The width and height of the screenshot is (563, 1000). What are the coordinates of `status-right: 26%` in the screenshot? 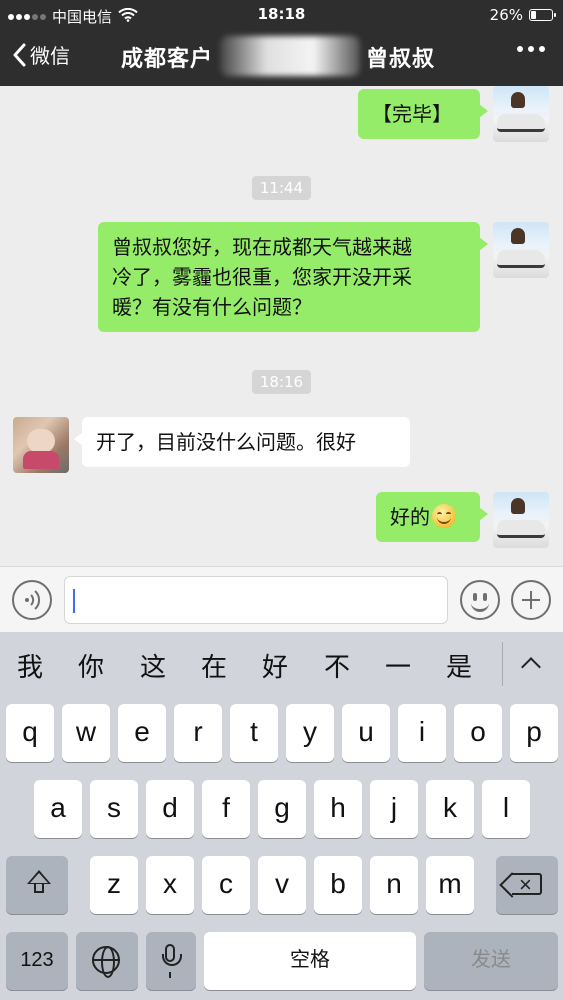 It's located at (522, 15).